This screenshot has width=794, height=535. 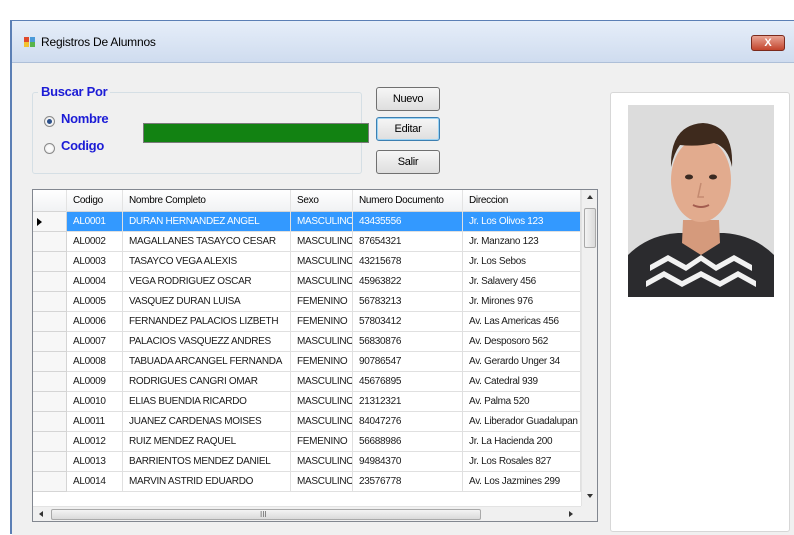 I want to click on table-cell: MARVIN ASTRID EDUARDO, so click(x=207, y=482).